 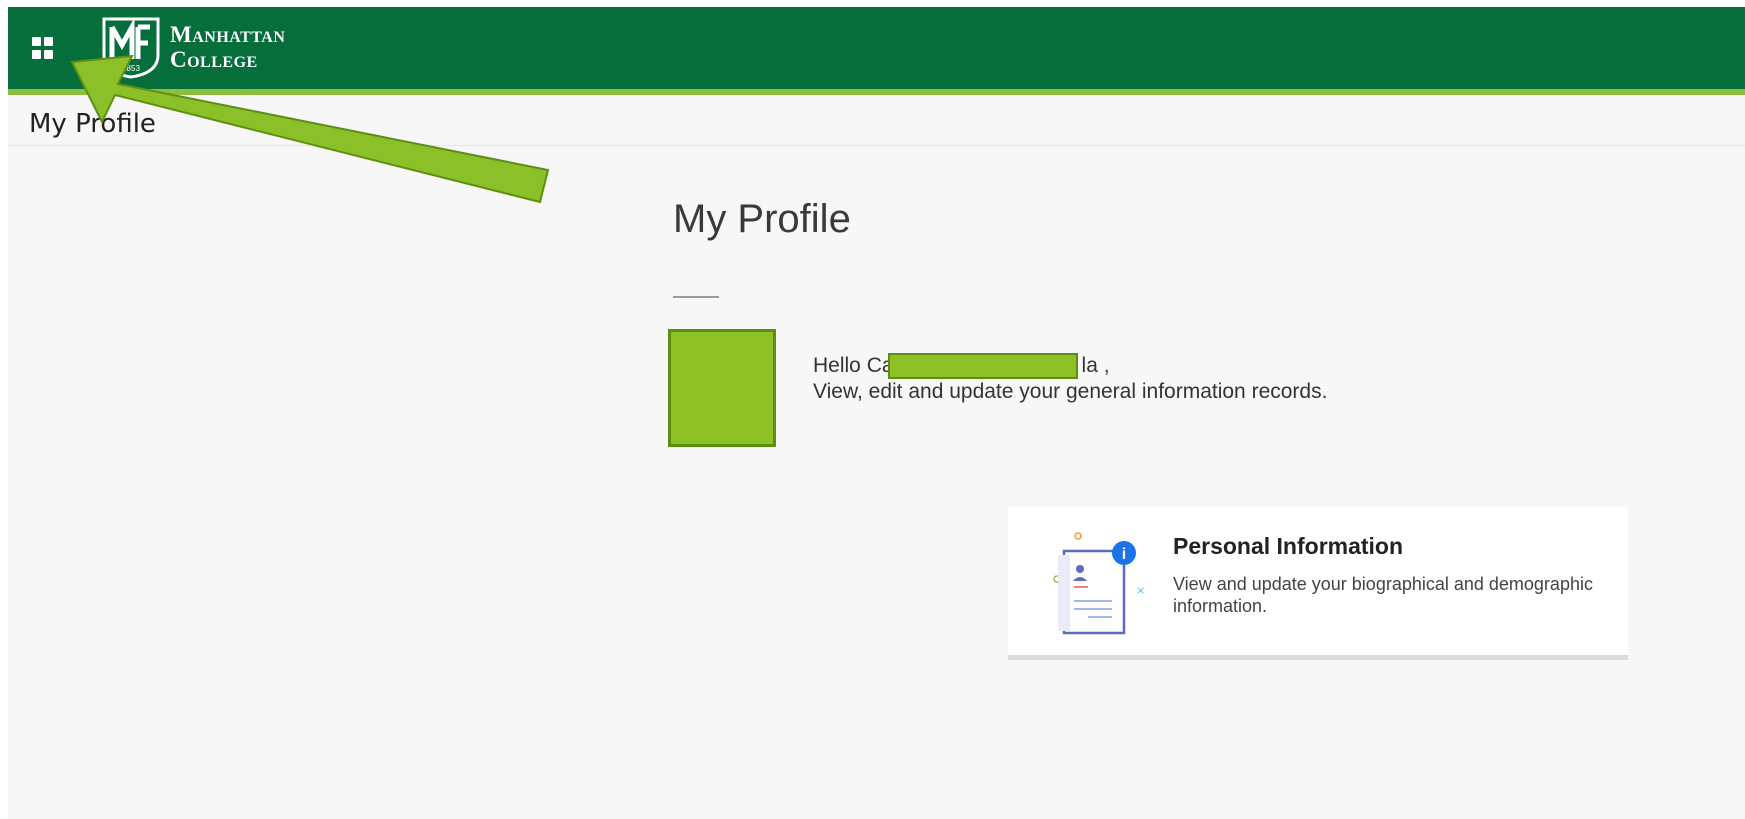 I want to click on greeting-prefix: Hello Ca, so click(x=853, y=365).